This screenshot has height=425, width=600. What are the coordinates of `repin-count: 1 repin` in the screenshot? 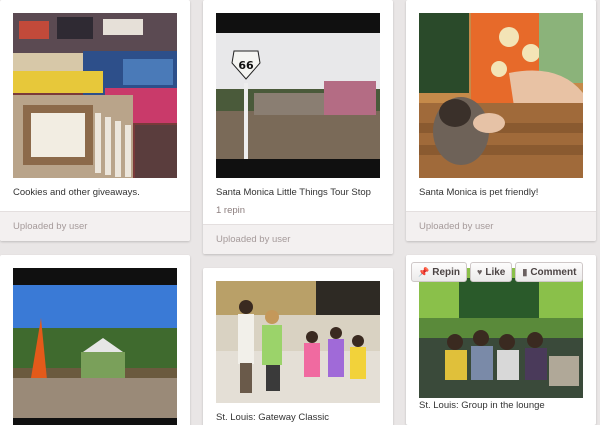 It's located at (231, 210).